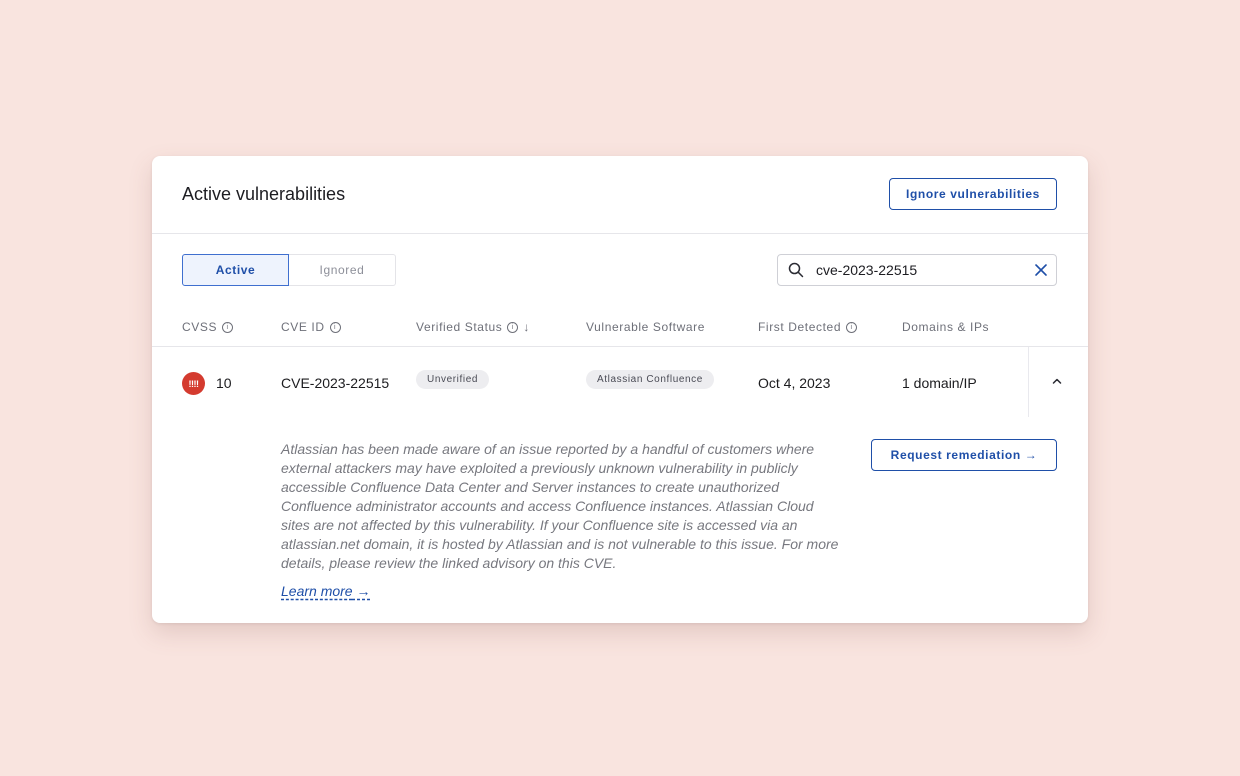 The image size is (1240, 776). I want to click on software-badge: Atlassian Confluence, so click(650, 379).